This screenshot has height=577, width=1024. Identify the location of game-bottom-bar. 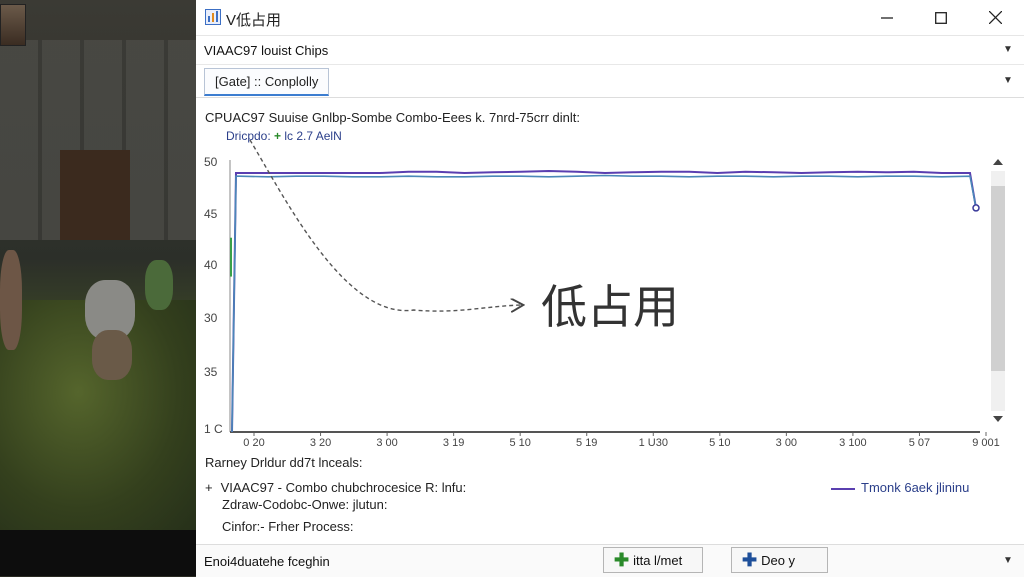
(98, 553).